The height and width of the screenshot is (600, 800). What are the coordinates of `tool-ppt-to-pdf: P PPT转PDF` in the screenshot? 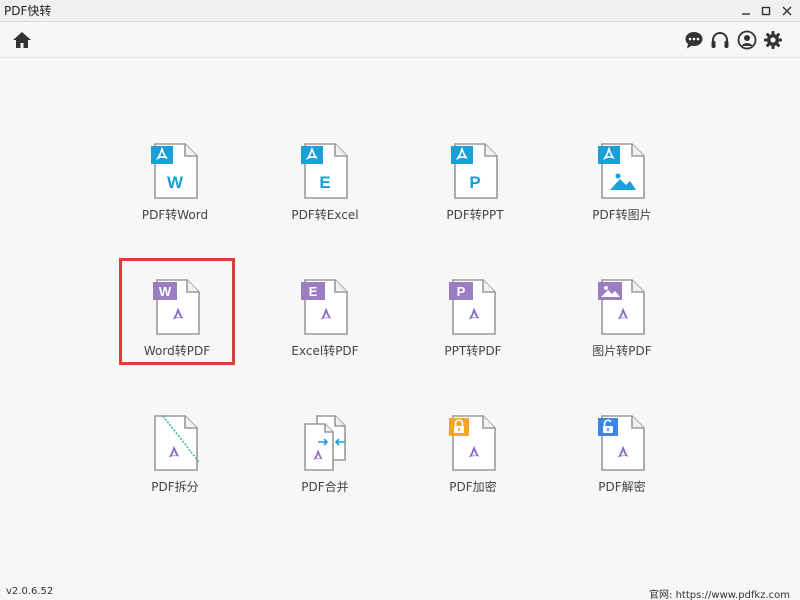 It's located at (473, 328).